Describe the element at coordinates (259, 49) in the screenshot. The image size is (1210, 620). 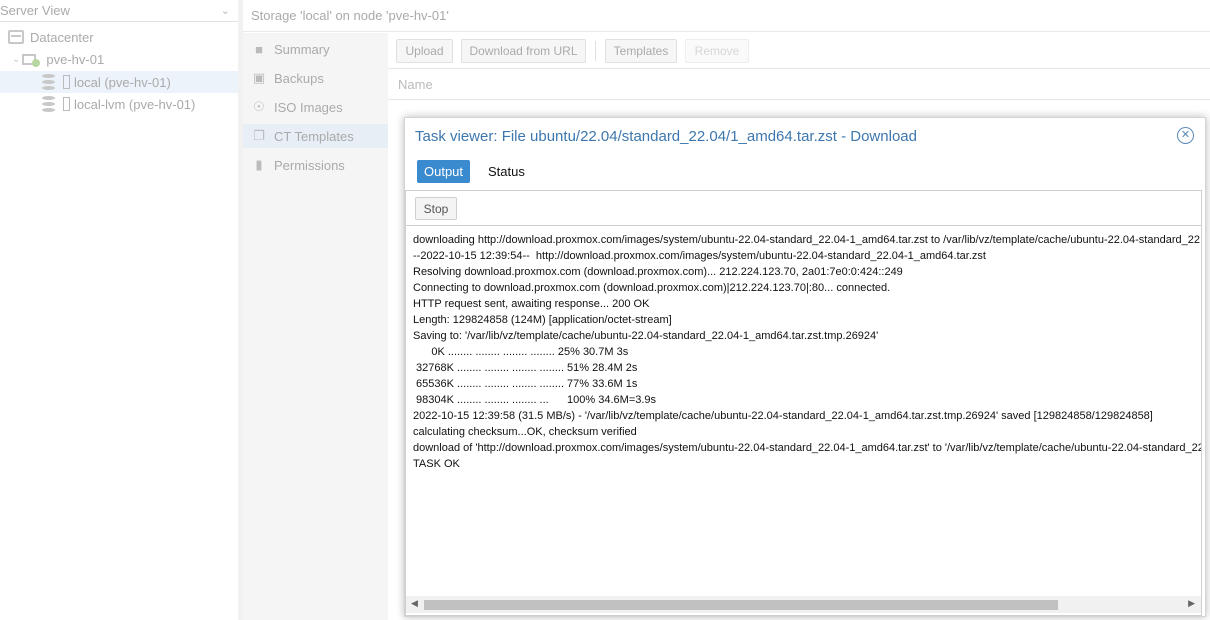
I see `book-icon: ■` at that location.